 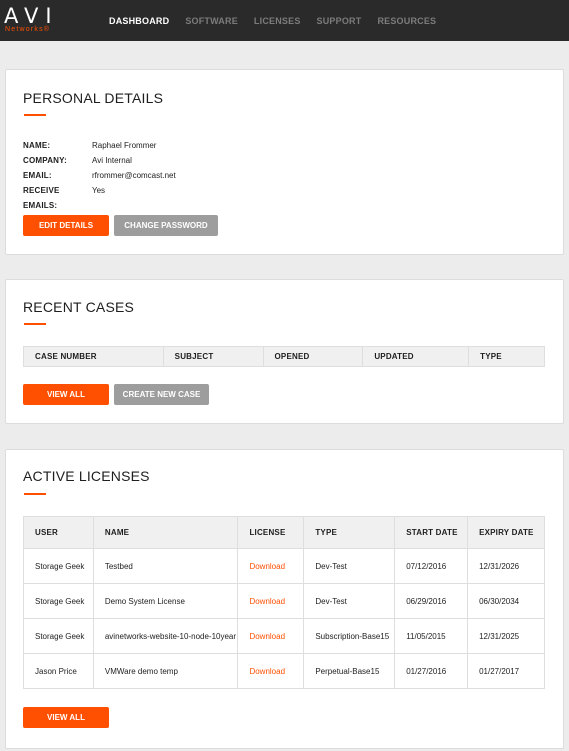 I want to click on cell-type: Perpetual-Base15, so click(x=349, y=671).